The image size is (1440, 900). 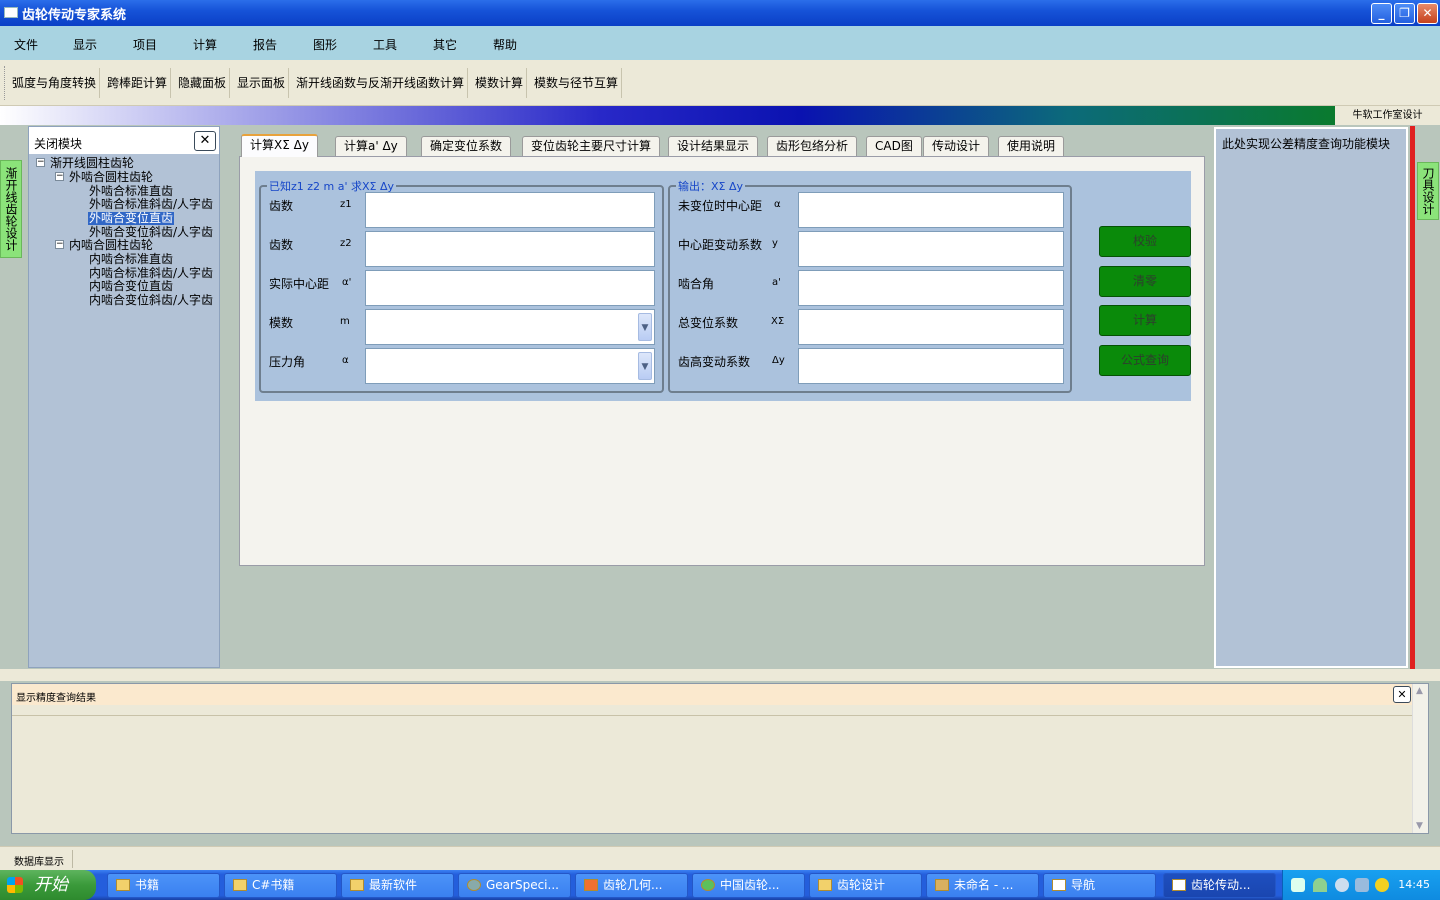 I want to click on tree-root: 渐开线圆柱齿轮, so click(x=92, y=163).